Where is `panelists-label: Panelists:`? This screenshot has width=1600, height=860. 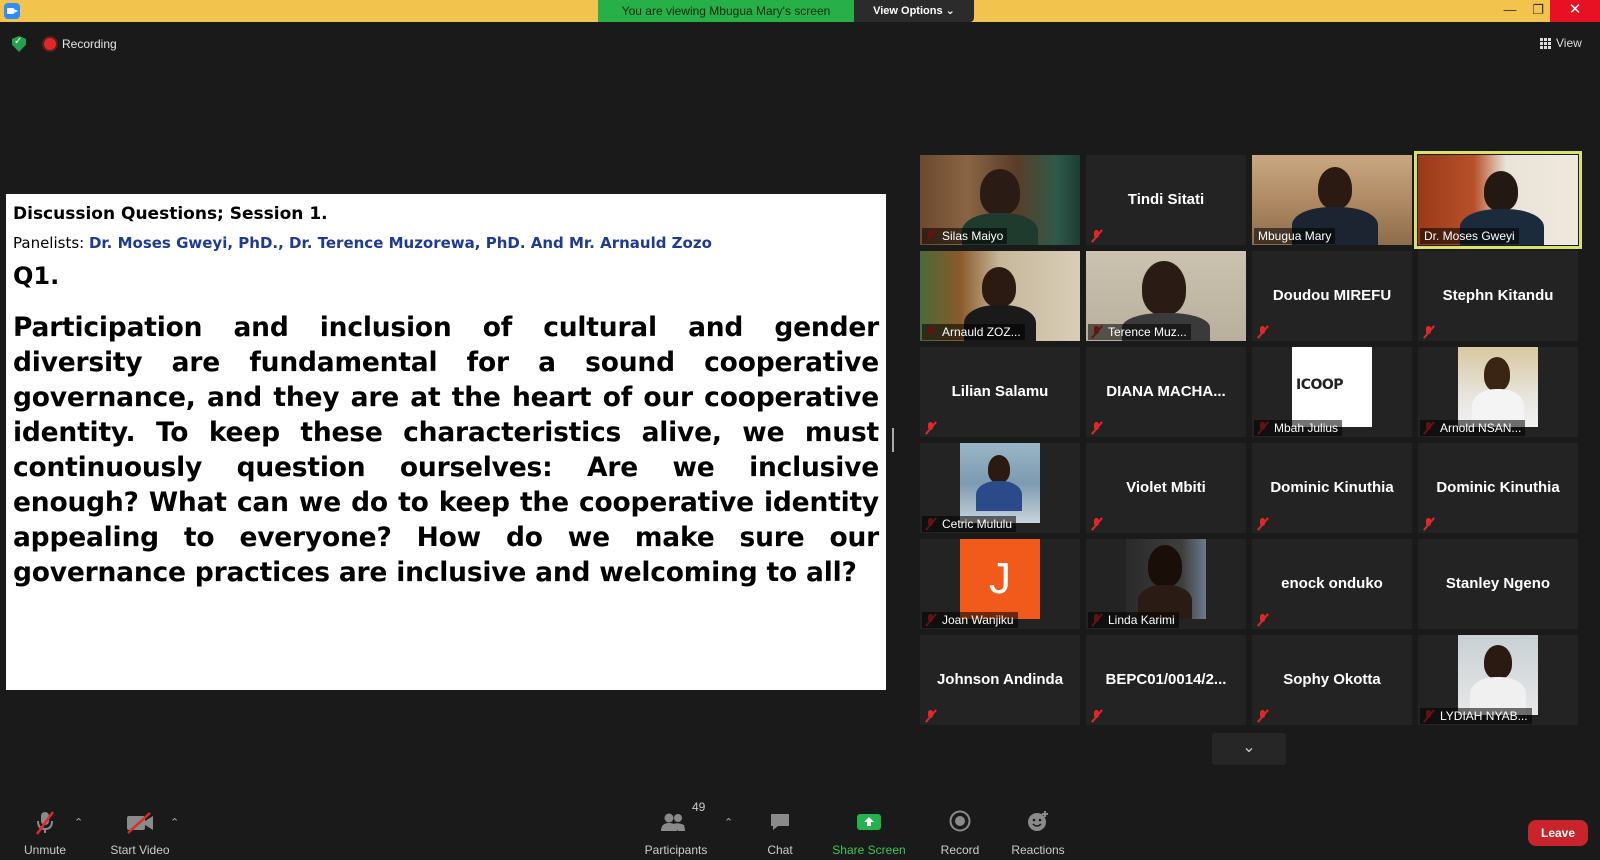 panelists-label: Panelists: is located at coordinates (51, 243).